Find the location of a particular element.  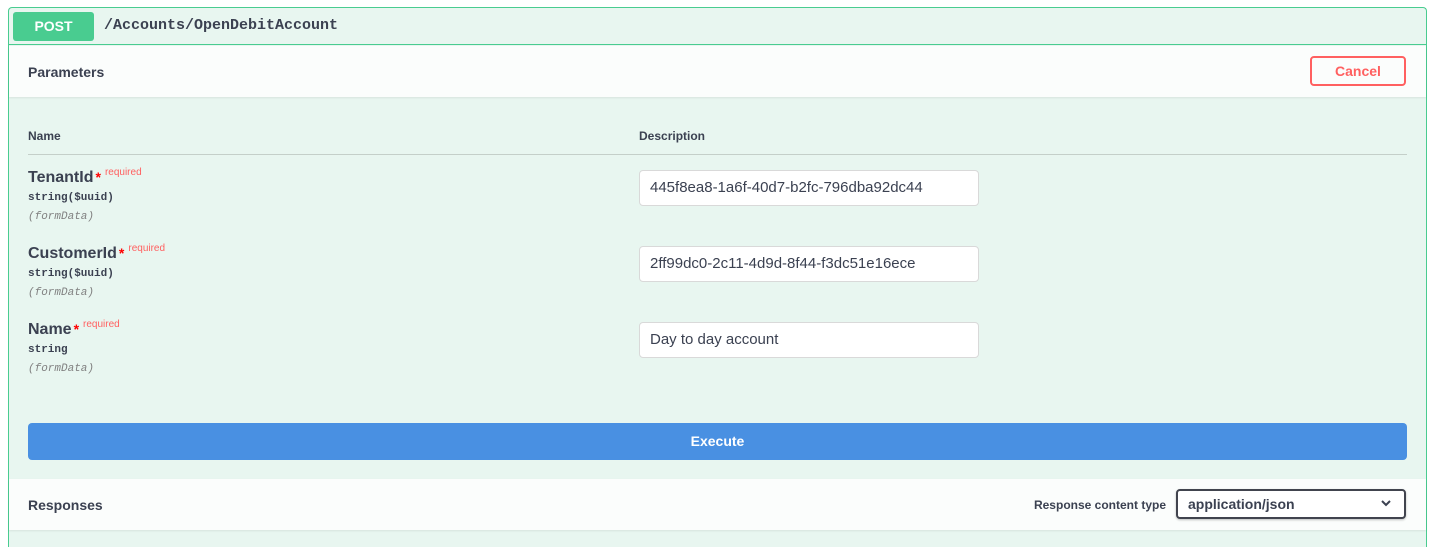

execute-button: Execute is located at coordinates (717, 441).